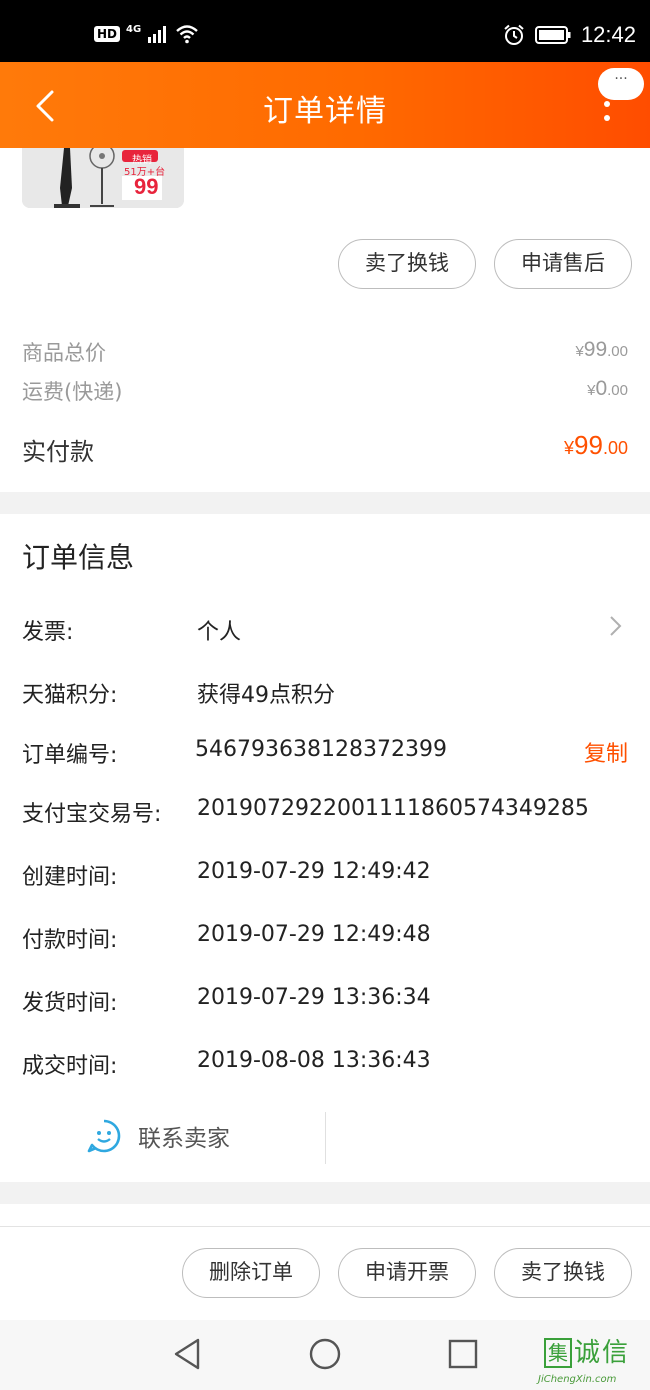 The image size is (650, 1390). I want to click on invoice-value: 个人, so click(219, 630).